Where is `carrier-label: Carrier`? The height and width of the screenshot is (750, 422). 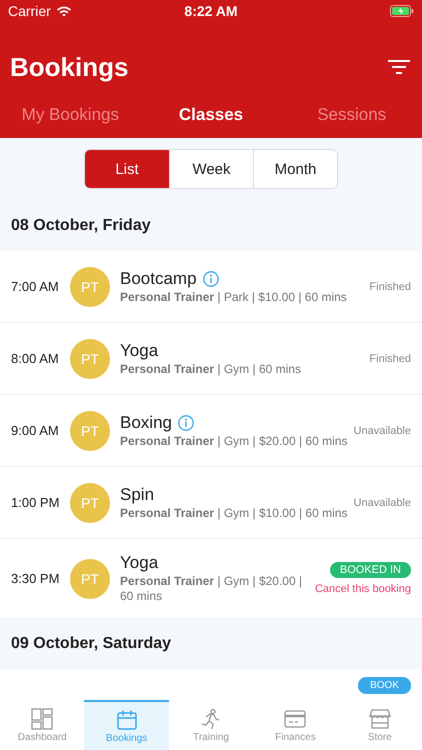 carrier-label: Carrier is located at coordinates (29, 11).